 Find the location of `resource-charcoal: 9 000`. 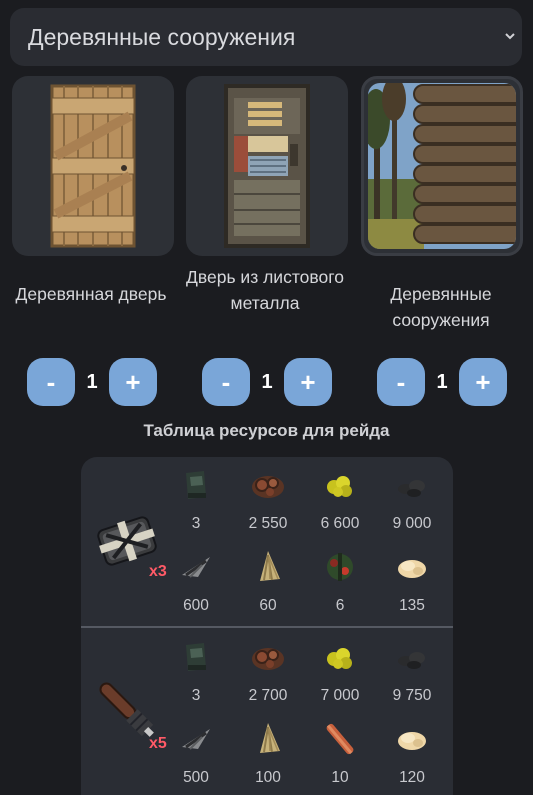

resource-charcoal: 9 000 is located at coordinates (412, 499).